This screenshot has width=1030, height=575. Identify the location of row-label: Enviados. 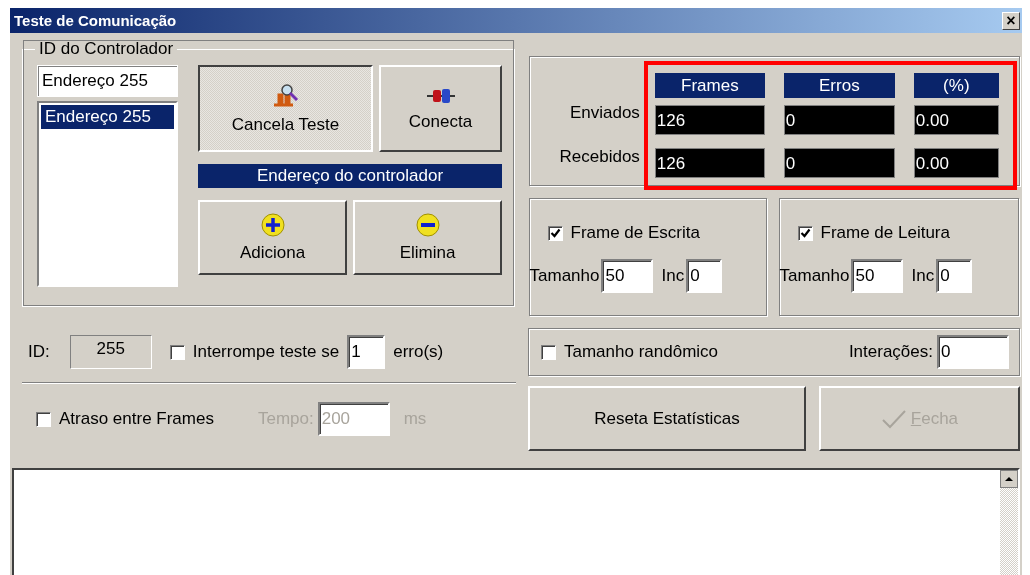
(604, 113).